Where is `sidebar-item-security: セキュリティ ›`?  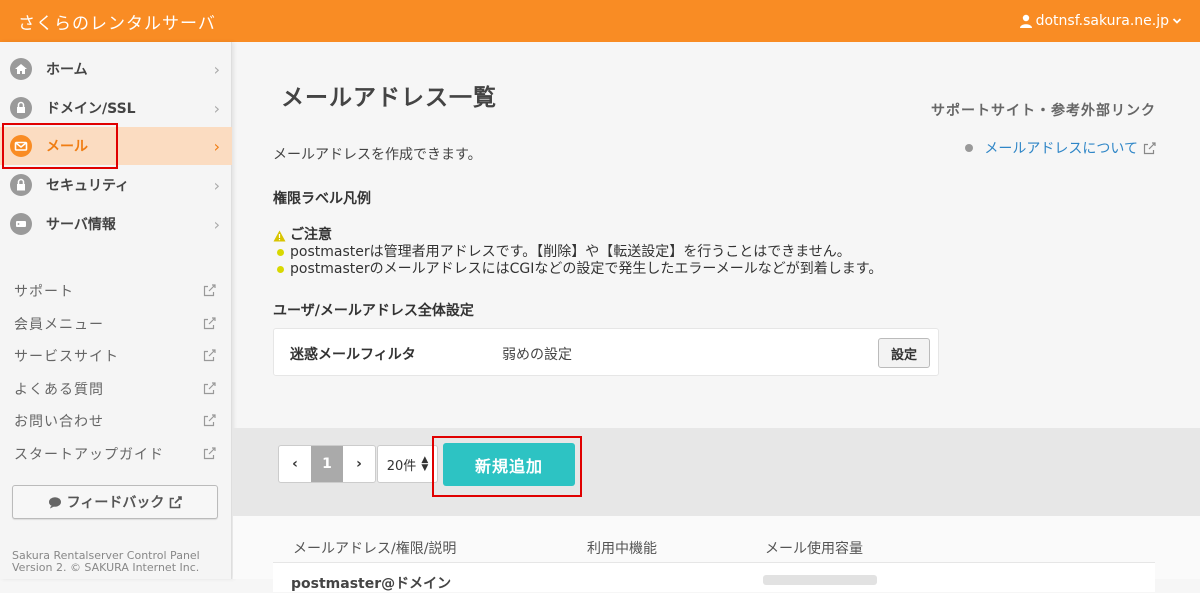 sidebar-item-security: セキュリティ › is located at coordinates (116, 185).